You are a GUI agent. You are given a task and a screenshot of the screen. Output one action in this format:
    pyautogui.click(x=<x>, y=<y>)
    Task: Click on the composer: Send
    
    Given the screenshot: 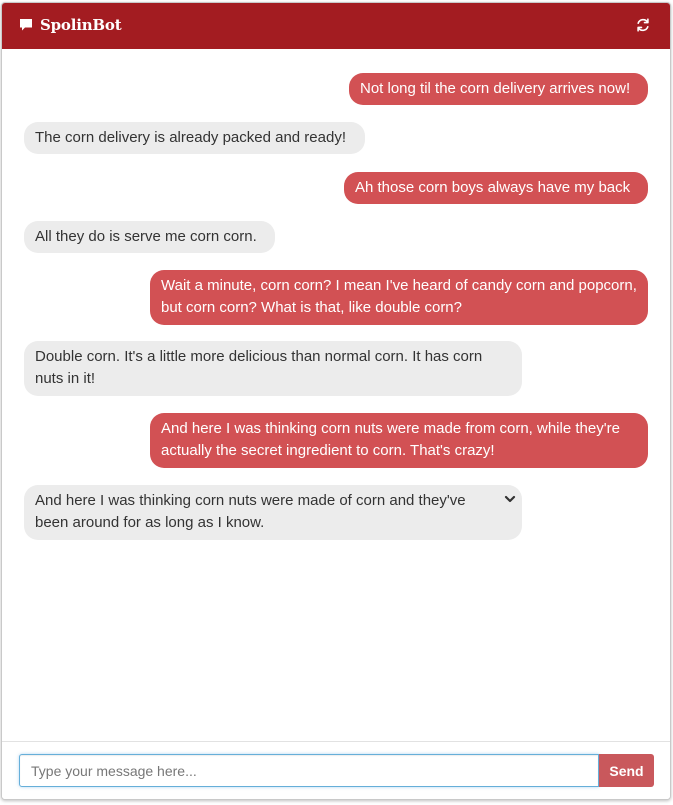 What is the action you would take?
    pyautogui.click(x=336, y=770)
    